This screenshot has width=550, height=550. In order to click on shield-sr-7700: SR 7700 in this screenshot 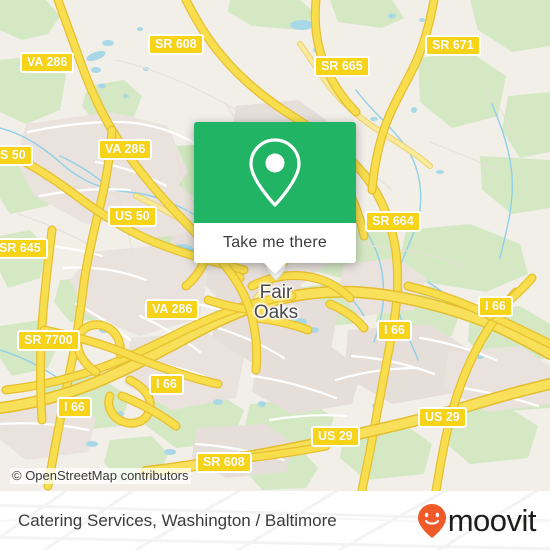, I will do `click(48, 340)`.